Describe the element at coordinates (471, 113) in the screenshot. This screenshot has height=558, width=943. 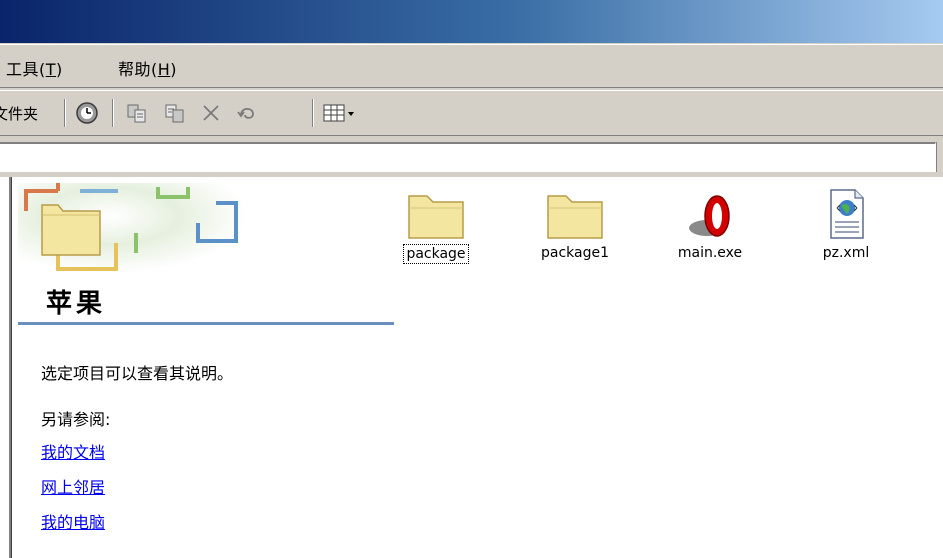
I see `toolbar: 文件夹` at that location.